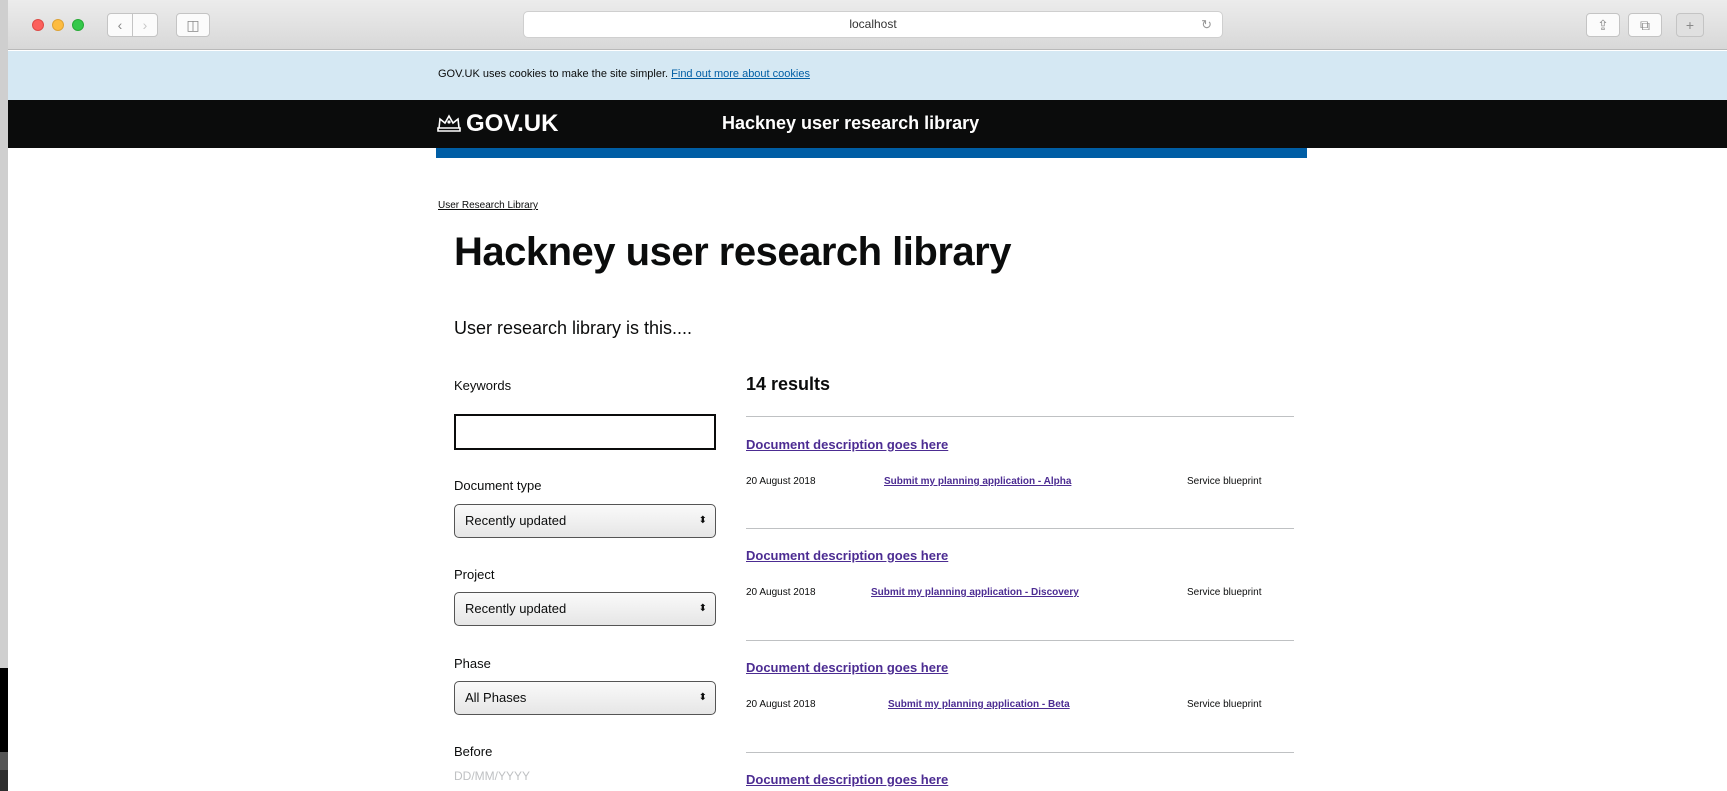  I want to click on keywords-input, so click(585, 432).